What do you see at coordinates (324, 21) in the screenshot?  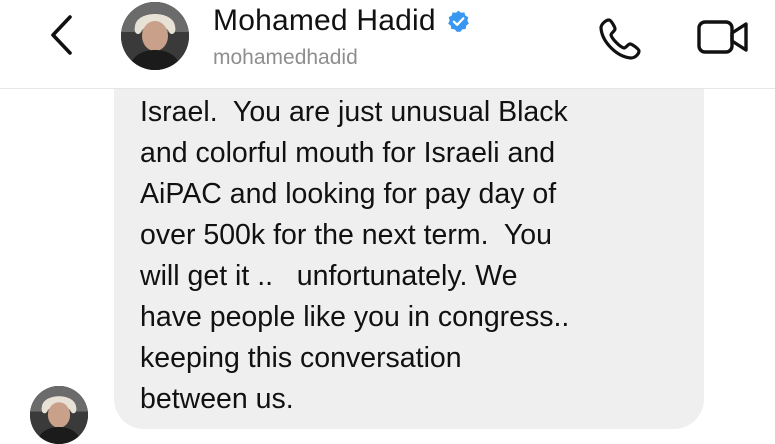 I see `contact-name: Mohamed Hadid` at bounding box center [324, 21].